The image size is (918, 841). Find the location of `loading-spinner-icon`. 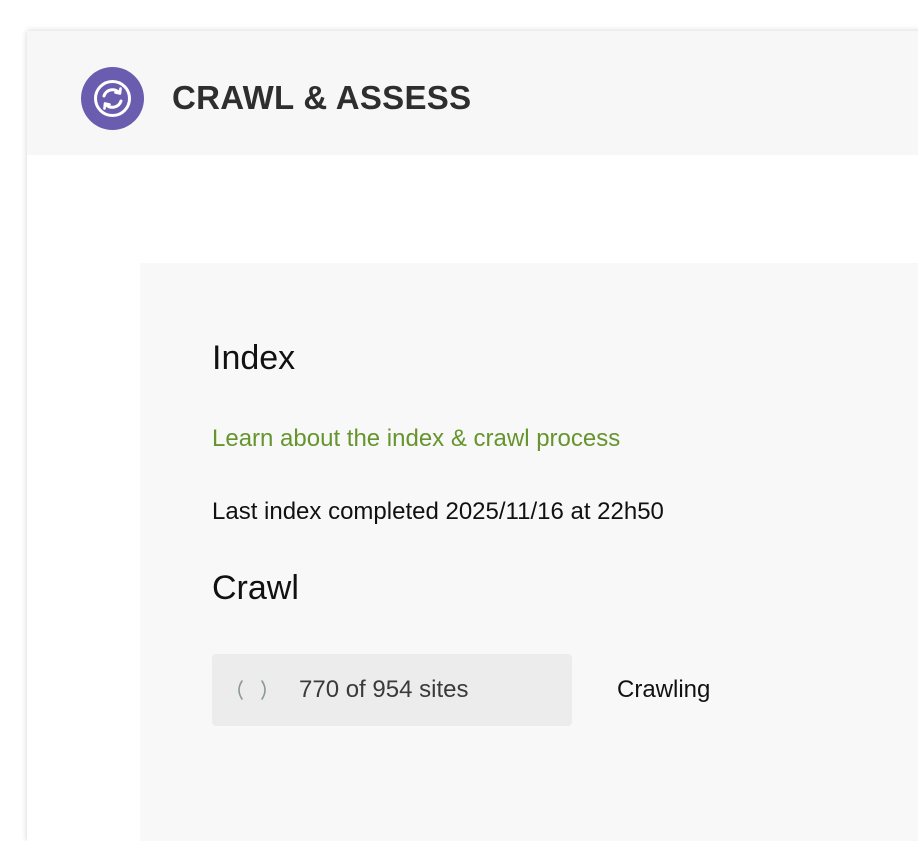

loading-spinner-icon is located at coordinates (252, 690).